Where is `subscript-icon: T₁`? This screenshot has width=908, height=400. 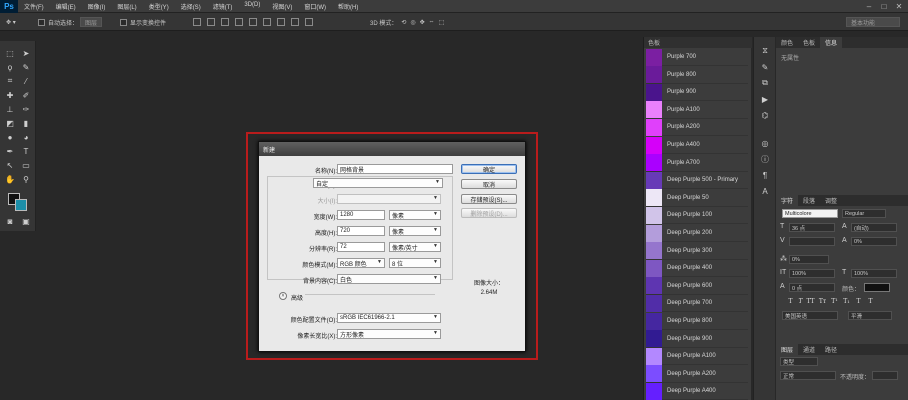 subscript-icon: T₁ is located at coordinates (846, 301).